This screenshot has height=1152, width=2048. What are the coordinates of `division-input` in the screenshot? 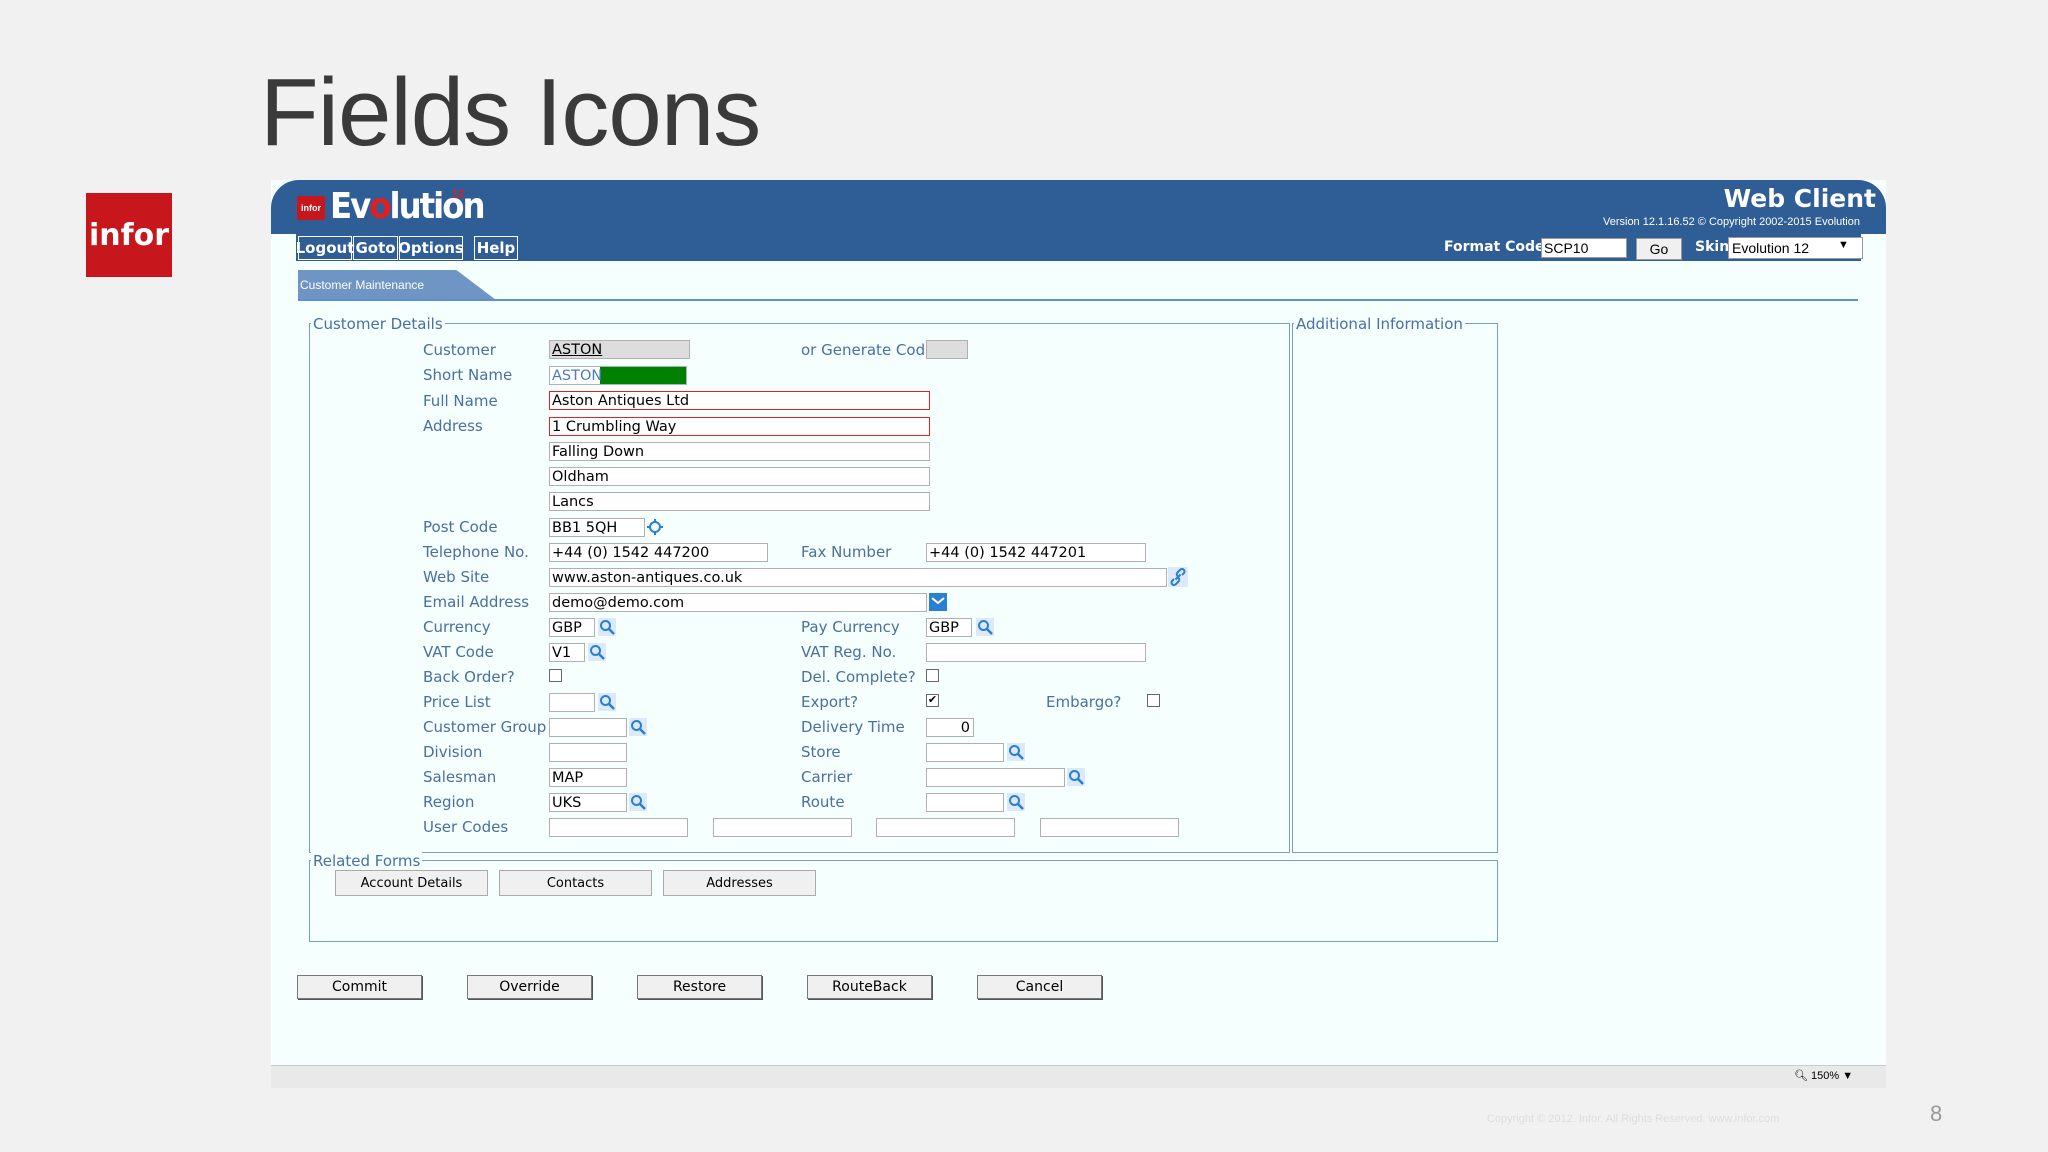 It's located at (588, 752).